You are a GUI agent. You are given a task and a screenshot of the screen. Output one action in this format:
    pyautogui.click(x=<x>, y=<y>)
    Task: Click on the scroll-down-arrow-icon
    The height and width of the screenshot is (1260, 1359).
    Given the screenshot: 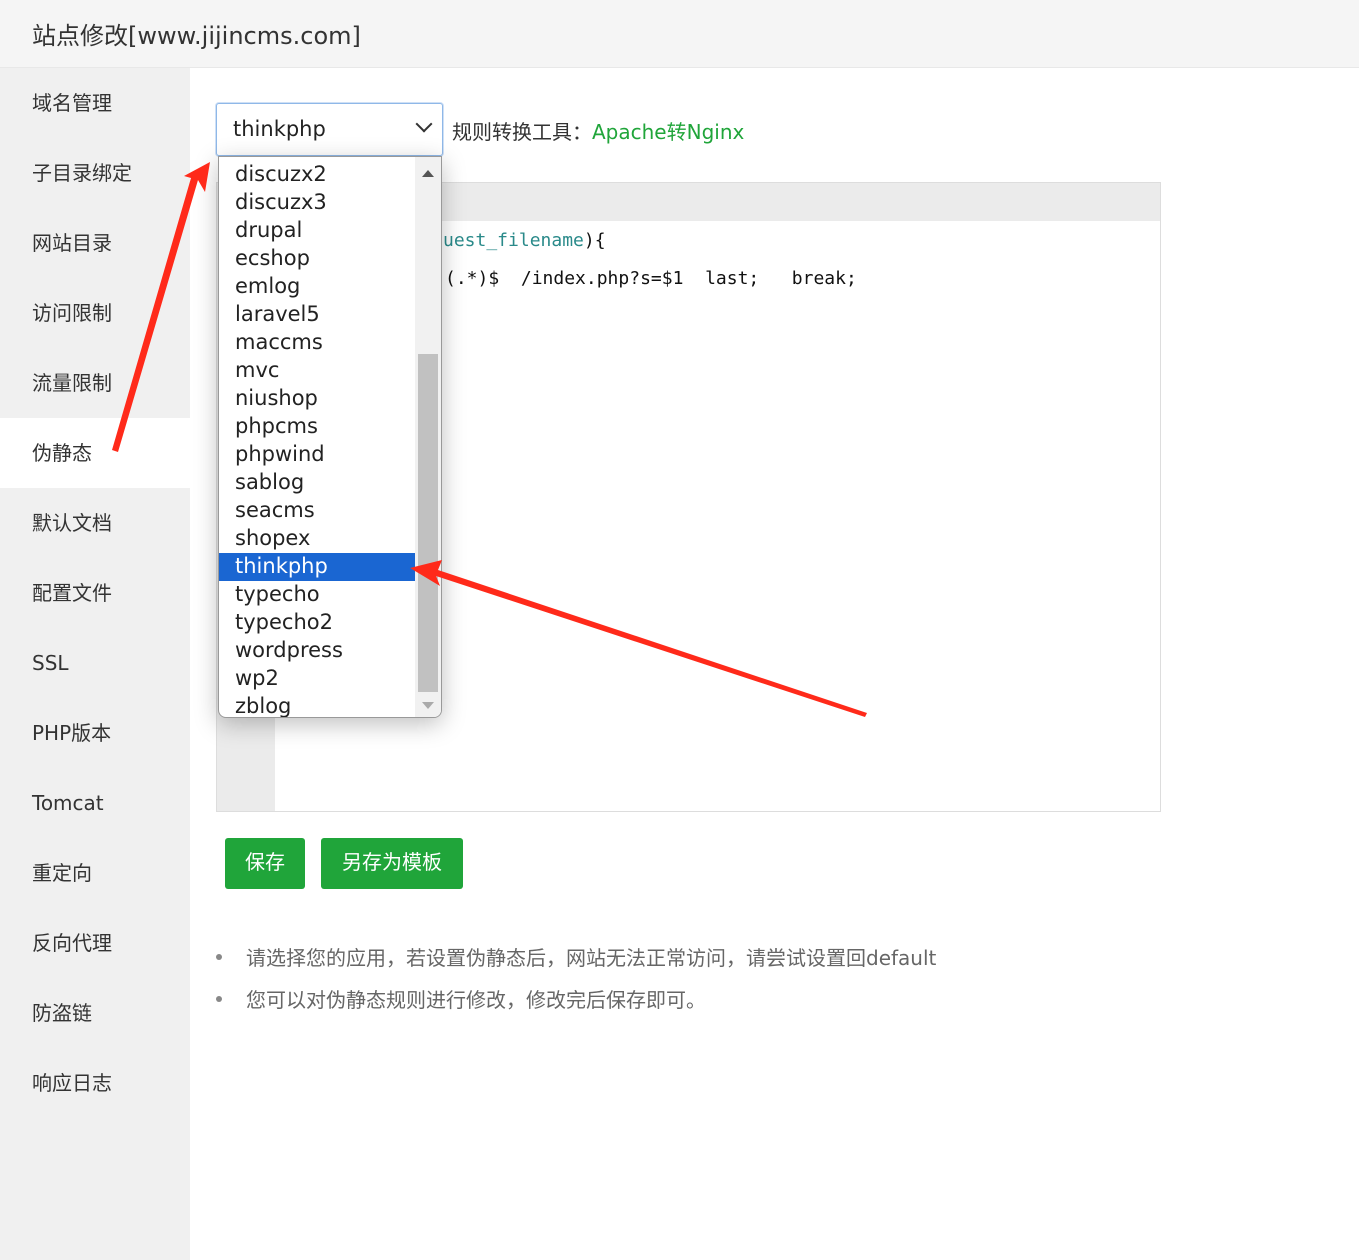 What is the action you would take?
    pyautogui.click(x=428, y=705)
    